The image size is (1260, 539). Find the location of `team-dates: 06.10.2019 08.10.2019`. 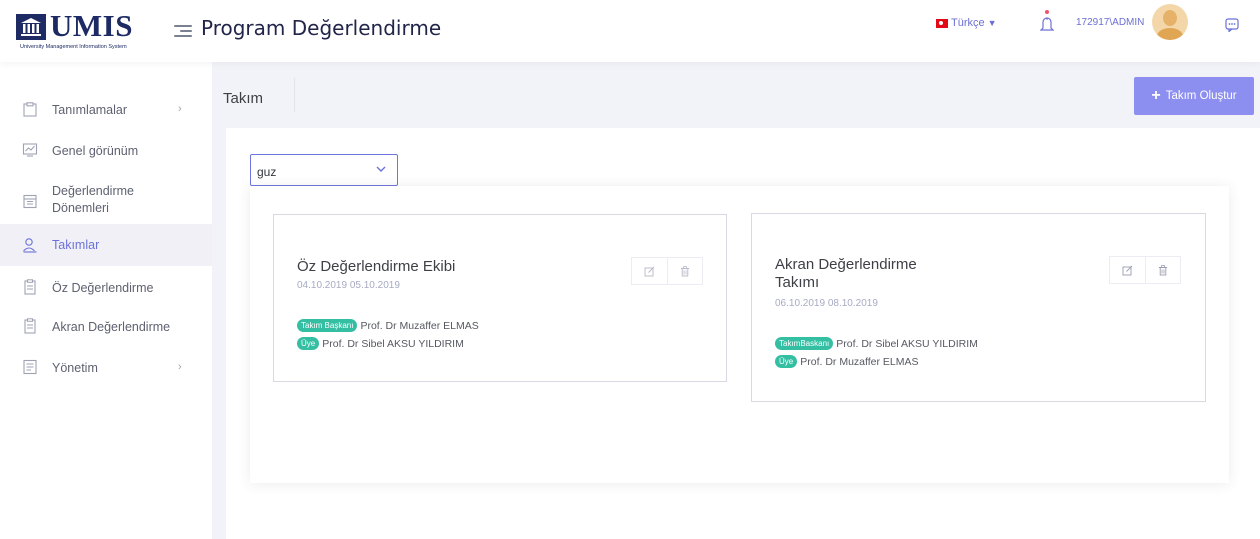

team-dates: 06.10.2019 08.10.2019 is located at coordinates (826, 303).